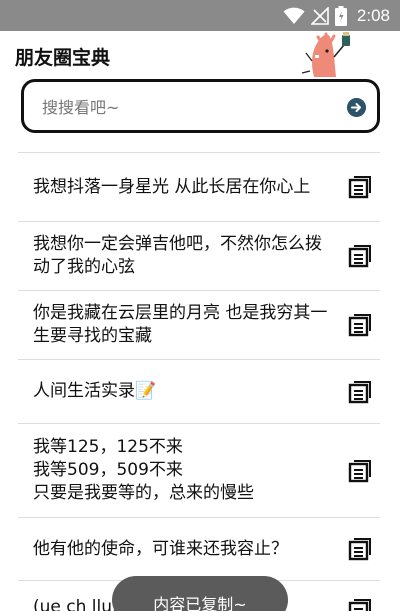 This screenshot has height=611, width=400. I want to click on list-item-text: 他有他的使命，可谁来还我容止？, so click(160, 548).